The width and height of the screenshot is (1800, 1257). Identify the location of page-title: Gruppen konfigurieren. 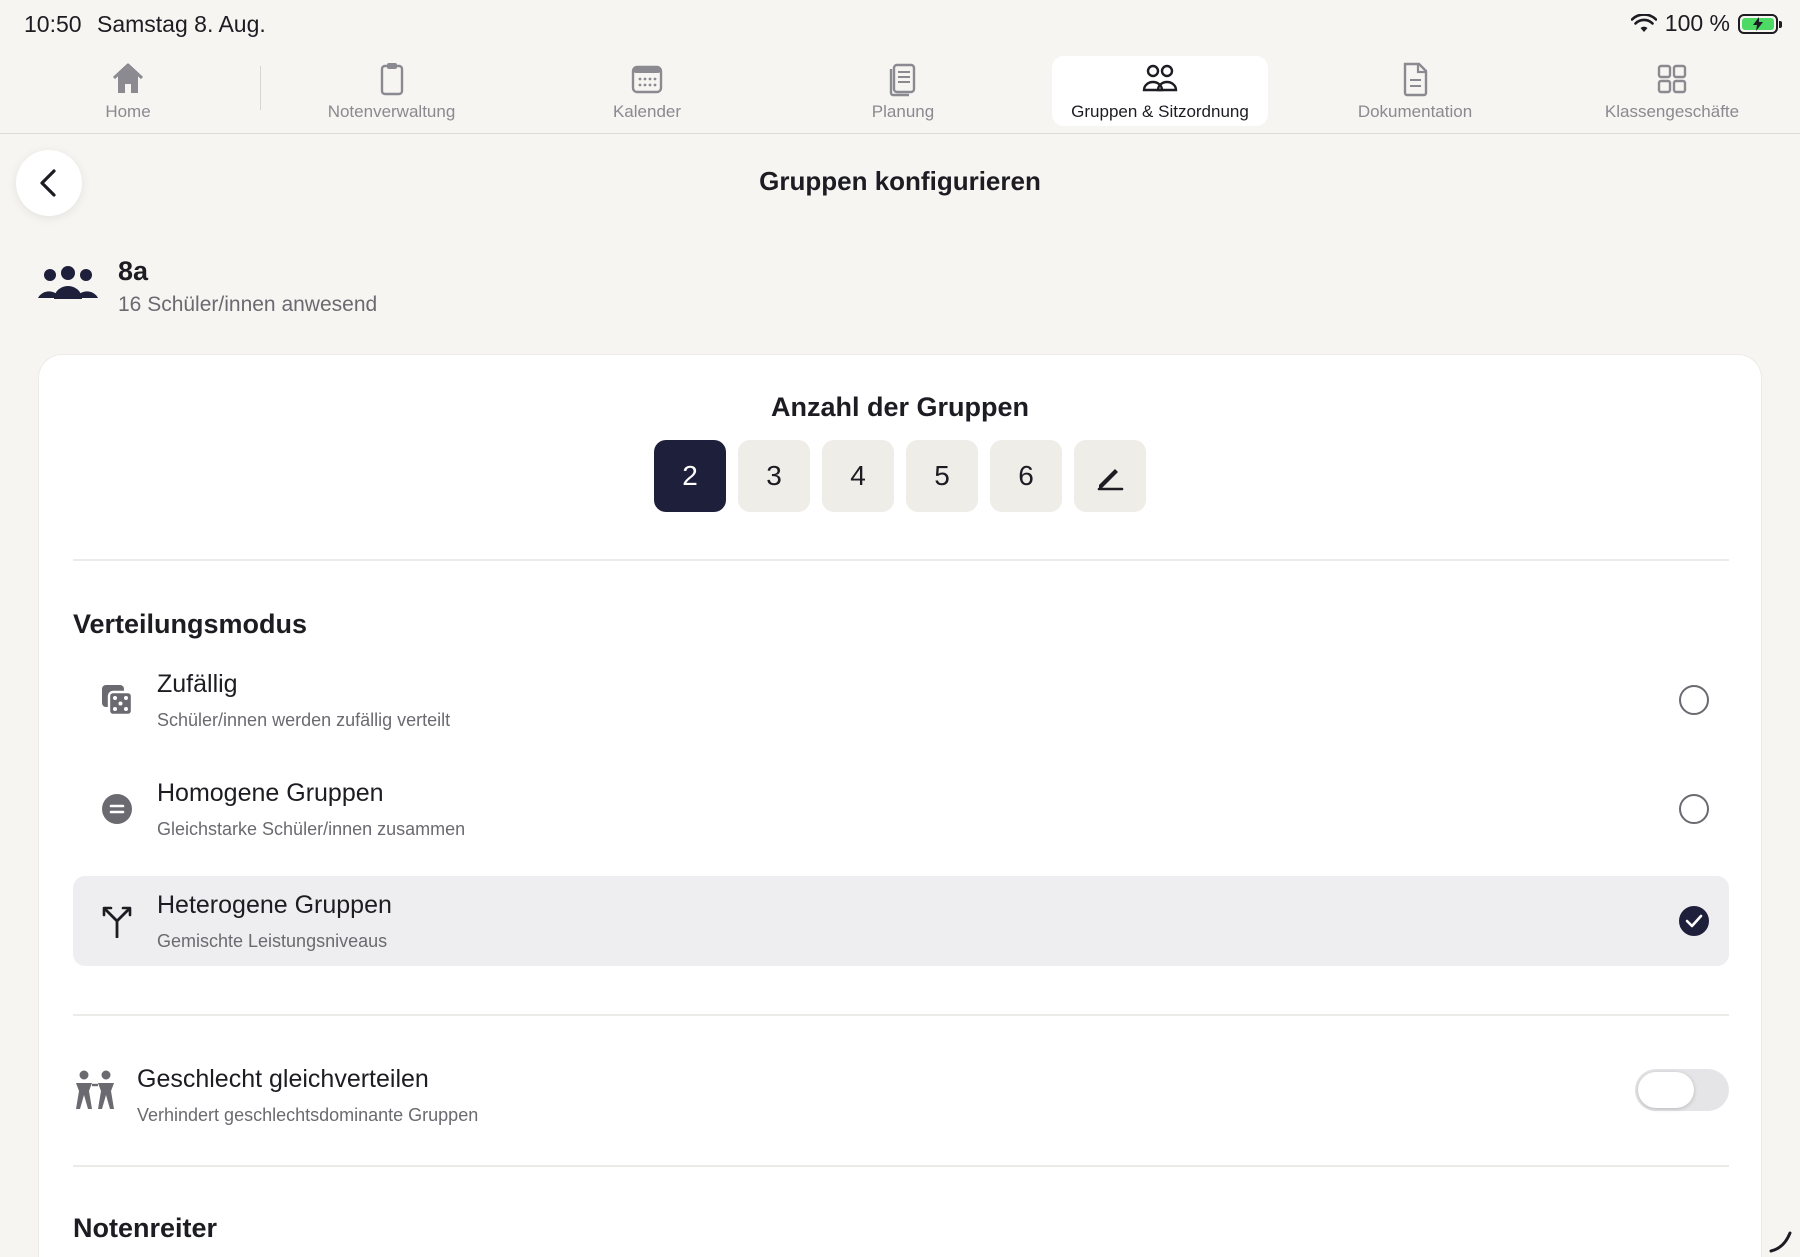
(900, 181).